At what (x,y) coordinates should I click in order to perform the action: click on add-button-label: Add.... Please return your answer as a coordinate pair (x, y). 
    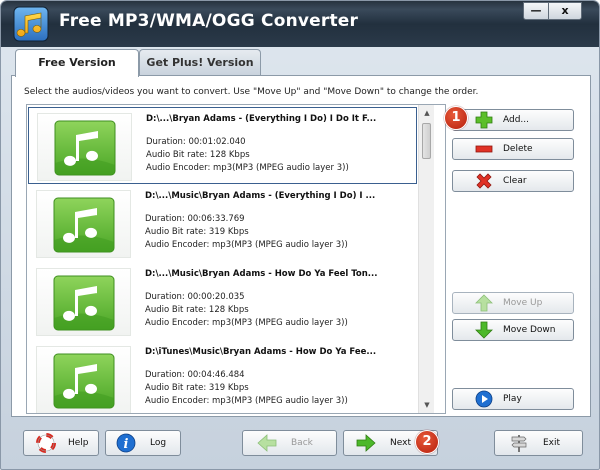
    Looking at the image, I should click on (516, 120).